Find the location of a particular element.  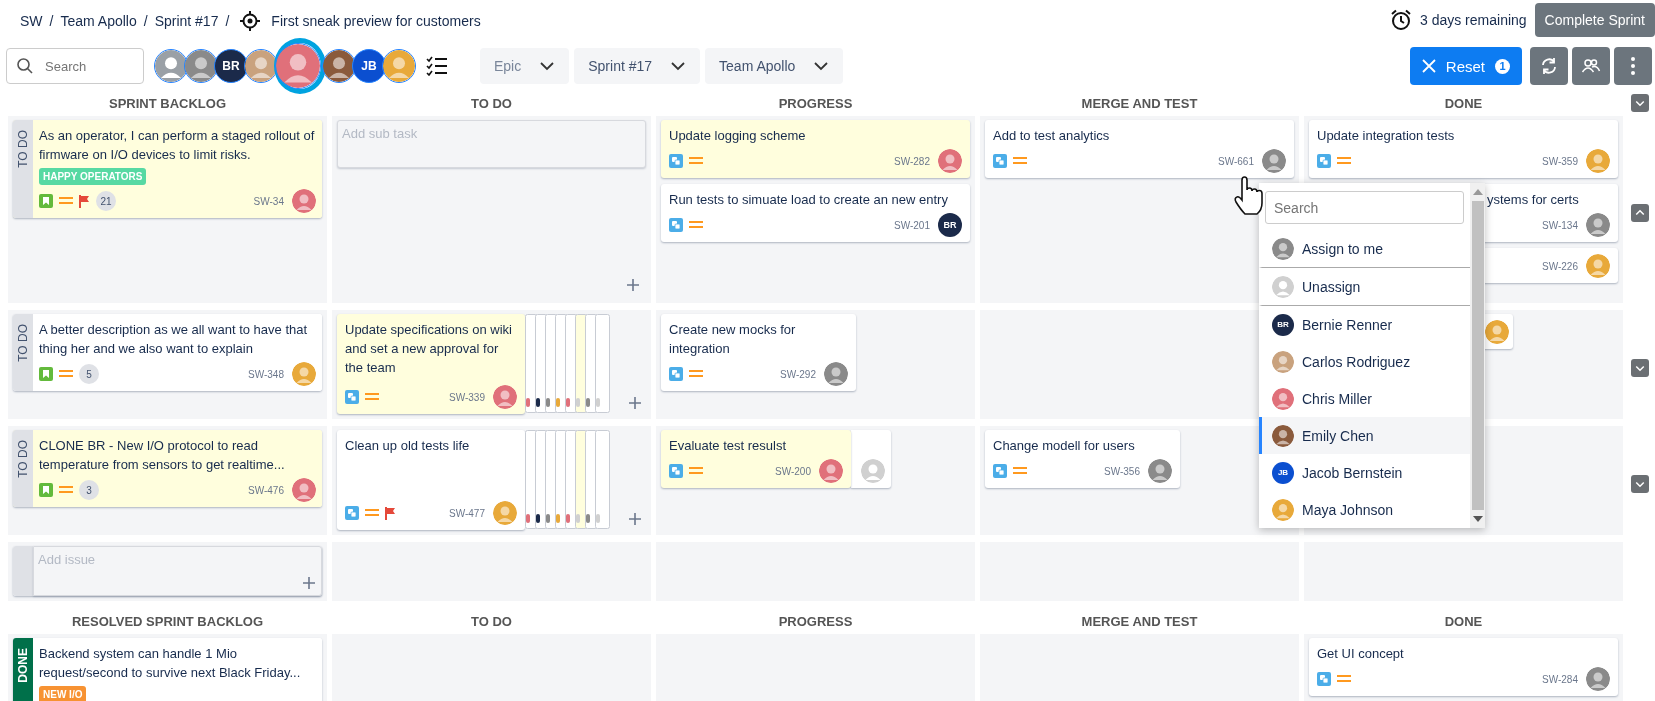

add-issue-field: Add issue is located at coordinates (177, 571).